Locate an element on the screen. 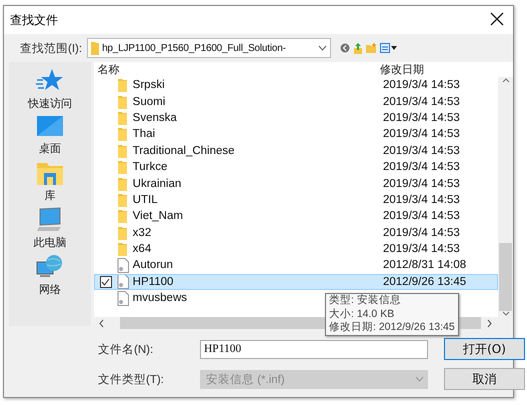  file-name: Svenska is located at coordinates (155, 118).